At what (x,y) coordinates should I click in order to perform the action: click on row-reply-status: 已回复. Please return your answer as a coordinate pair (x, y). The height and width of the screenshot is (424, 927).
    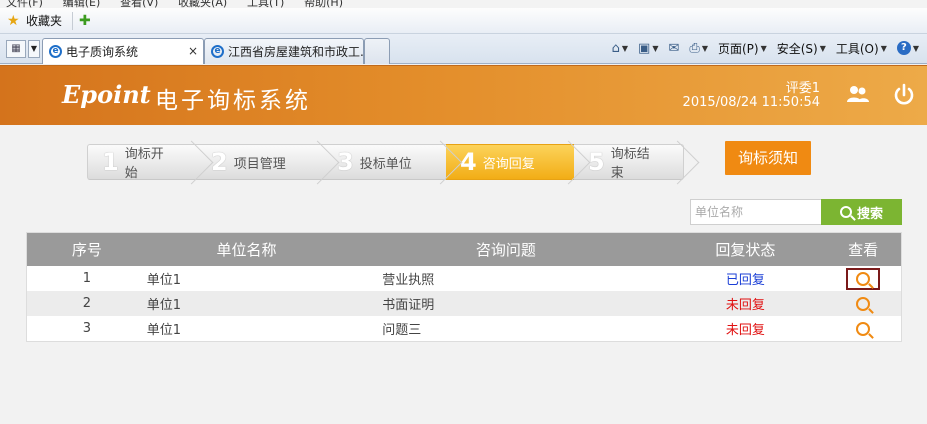
    Looking at the image, I should click on (745, 280).